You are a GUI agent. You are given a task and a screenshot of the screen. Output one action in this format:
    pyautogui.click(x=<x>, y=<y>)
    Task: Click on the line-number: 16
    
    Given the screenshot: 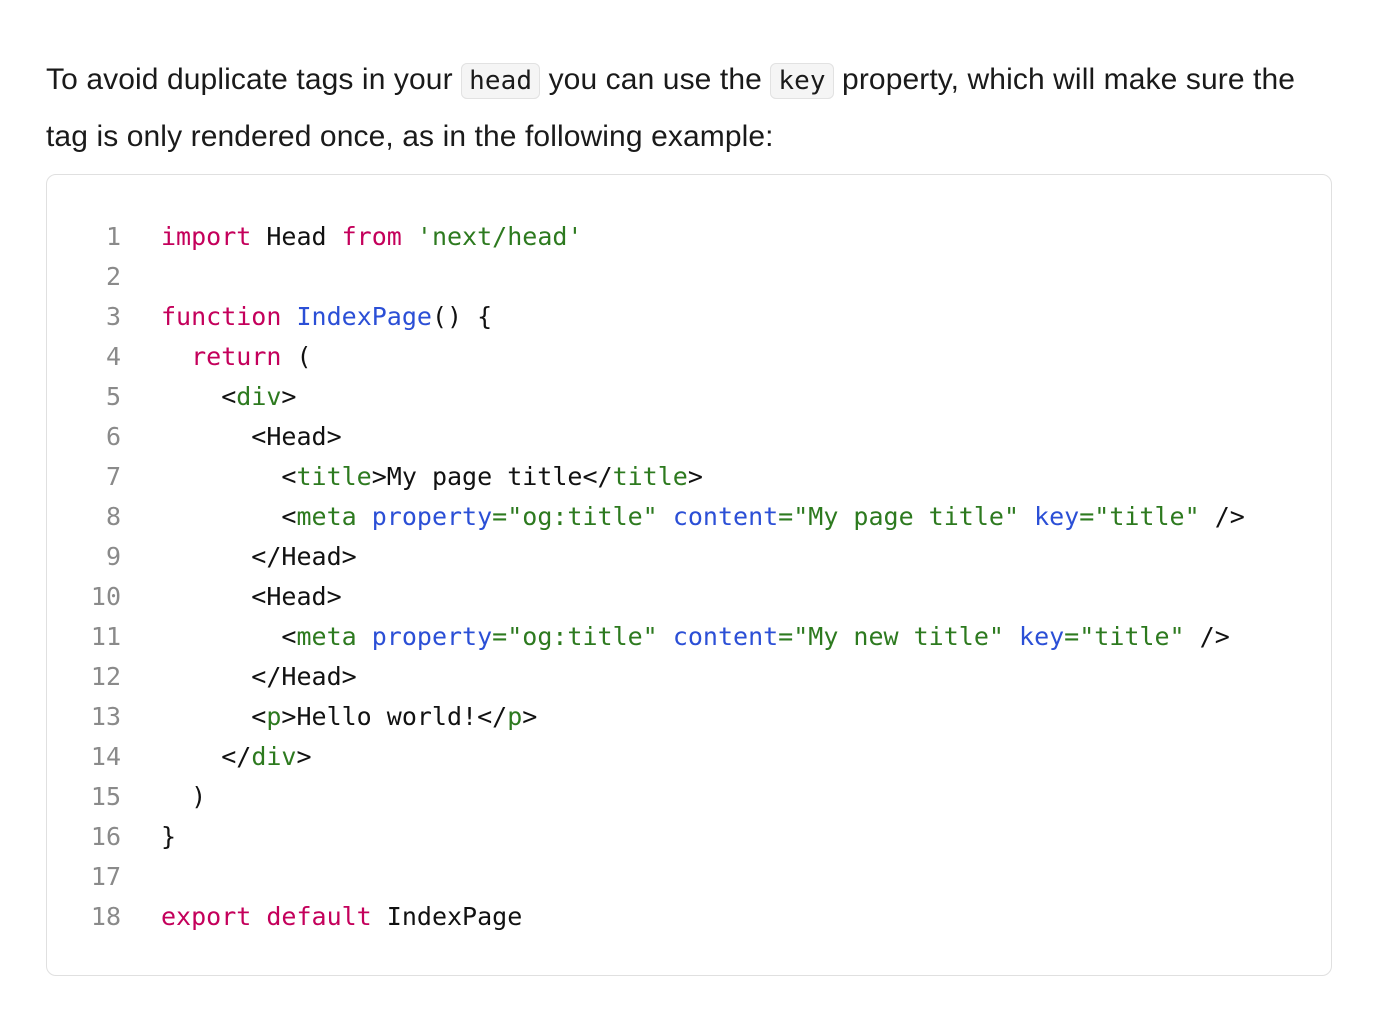 What is the action you would take?
    pyautogui.click(x=105, y=836)
    